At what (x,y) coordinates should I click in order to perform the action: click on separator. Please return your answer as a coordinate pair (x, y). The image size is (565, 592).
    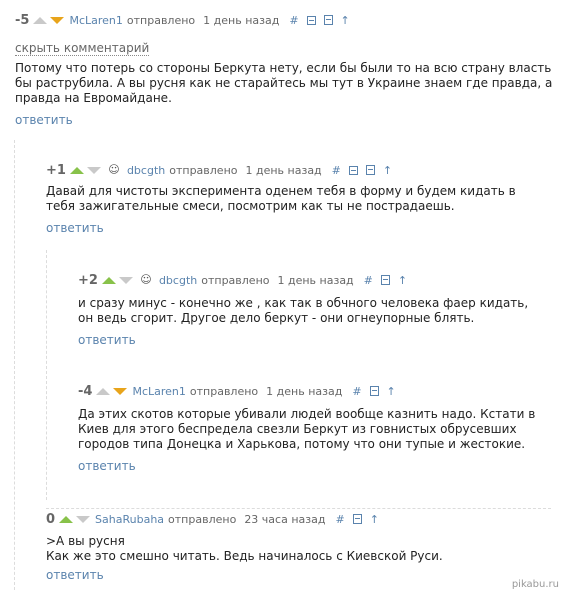
    Looking at the image, I should click on (298, 508).